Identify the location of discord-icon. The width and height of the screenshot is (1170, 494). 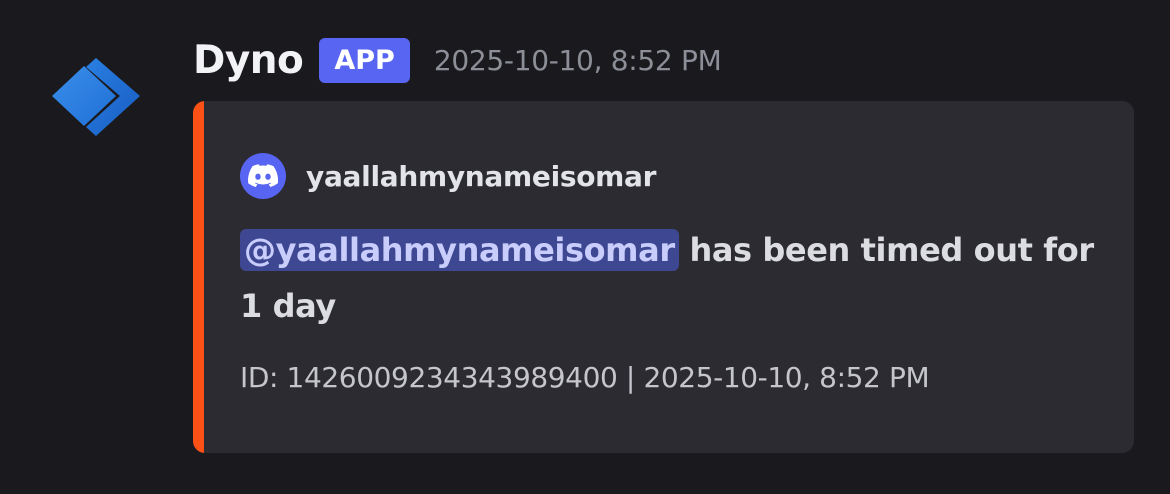
(263, 176).